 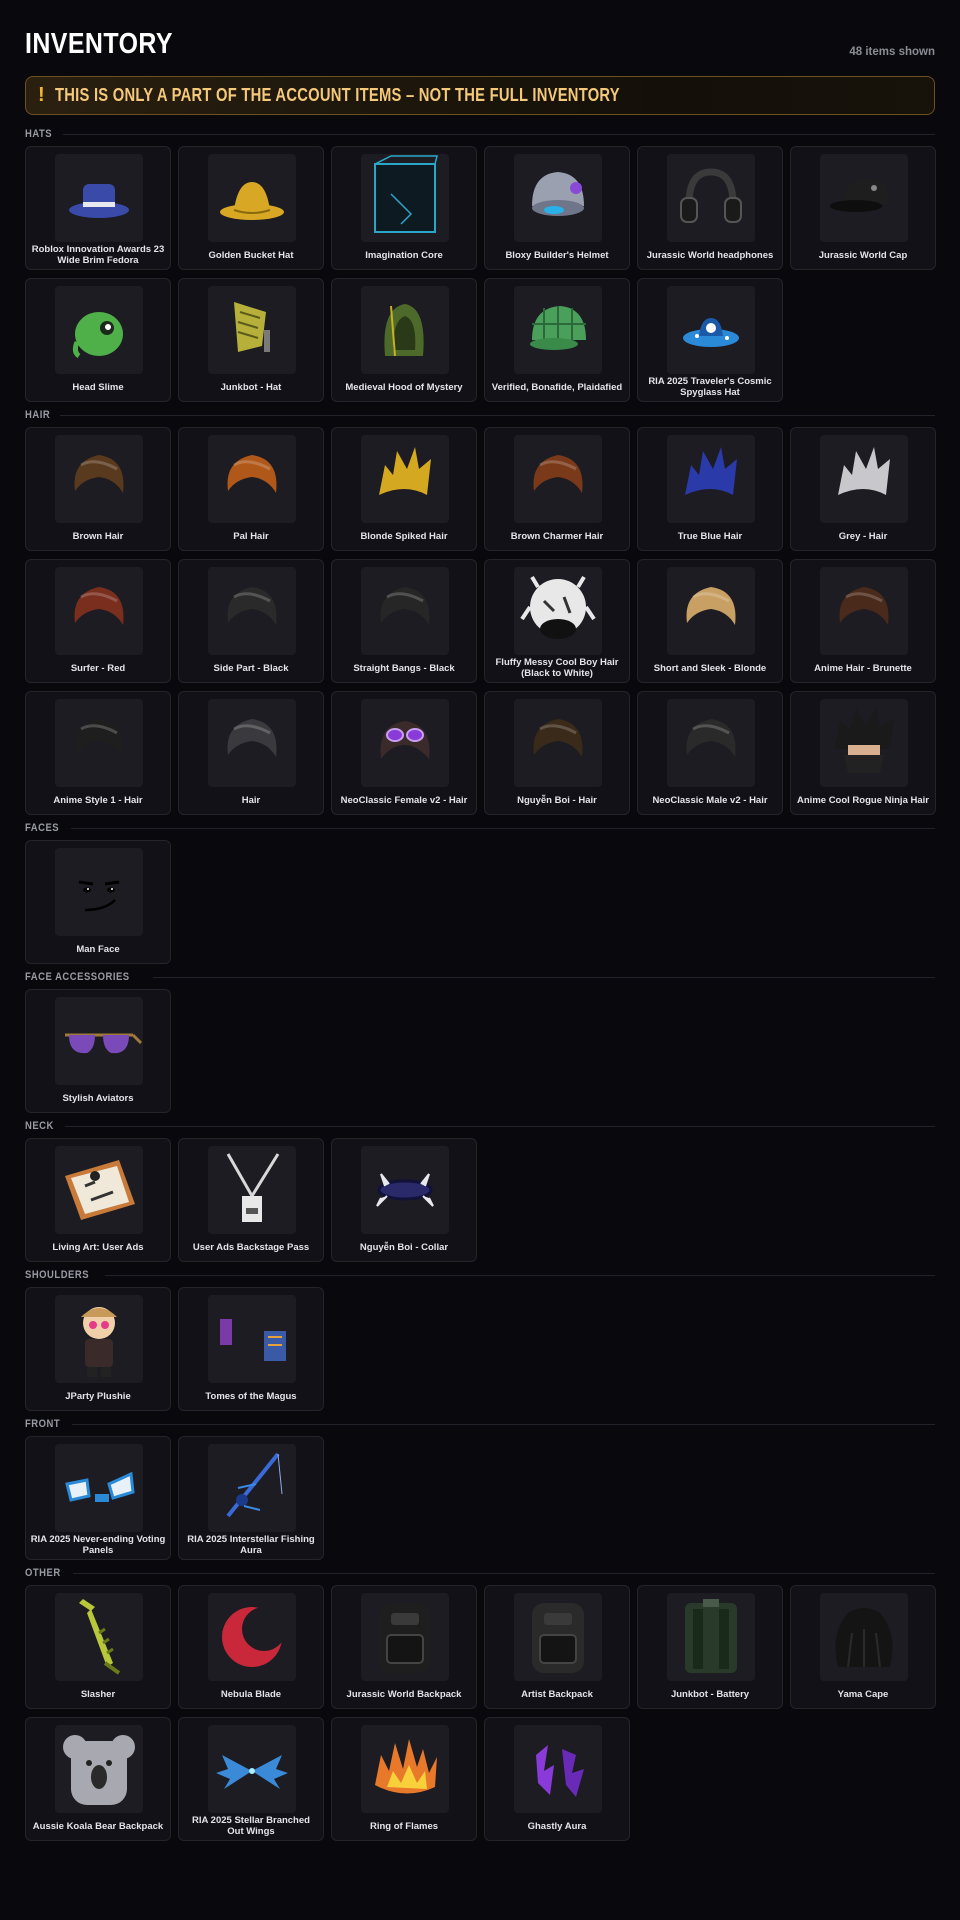 I want to click on item-name: Grey - Hair, so click(x=863, y=536).